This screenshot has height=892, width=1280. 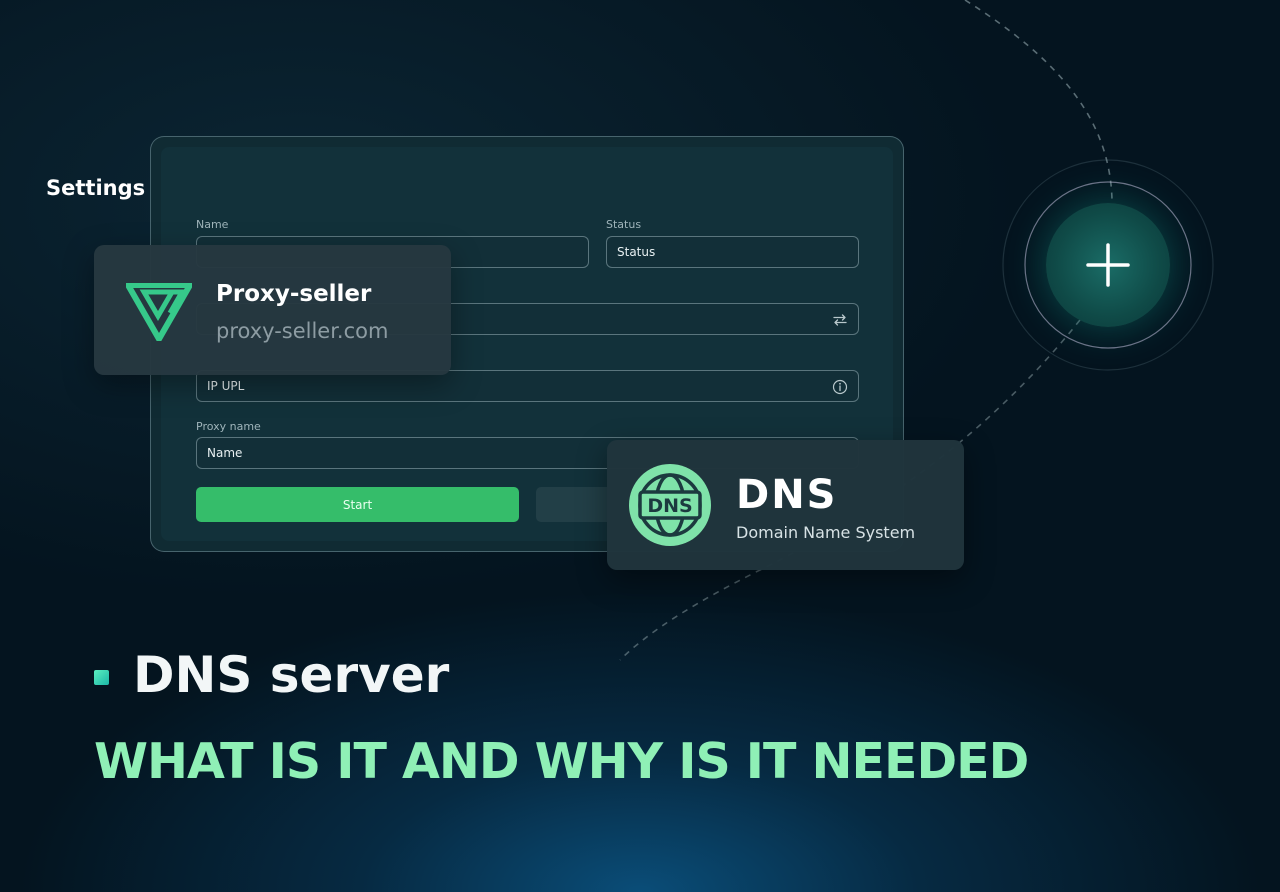 What do you see at coordinates (624, 224) in the screenshot?
I see `status-label: Status` at bounding box center [624, 224].